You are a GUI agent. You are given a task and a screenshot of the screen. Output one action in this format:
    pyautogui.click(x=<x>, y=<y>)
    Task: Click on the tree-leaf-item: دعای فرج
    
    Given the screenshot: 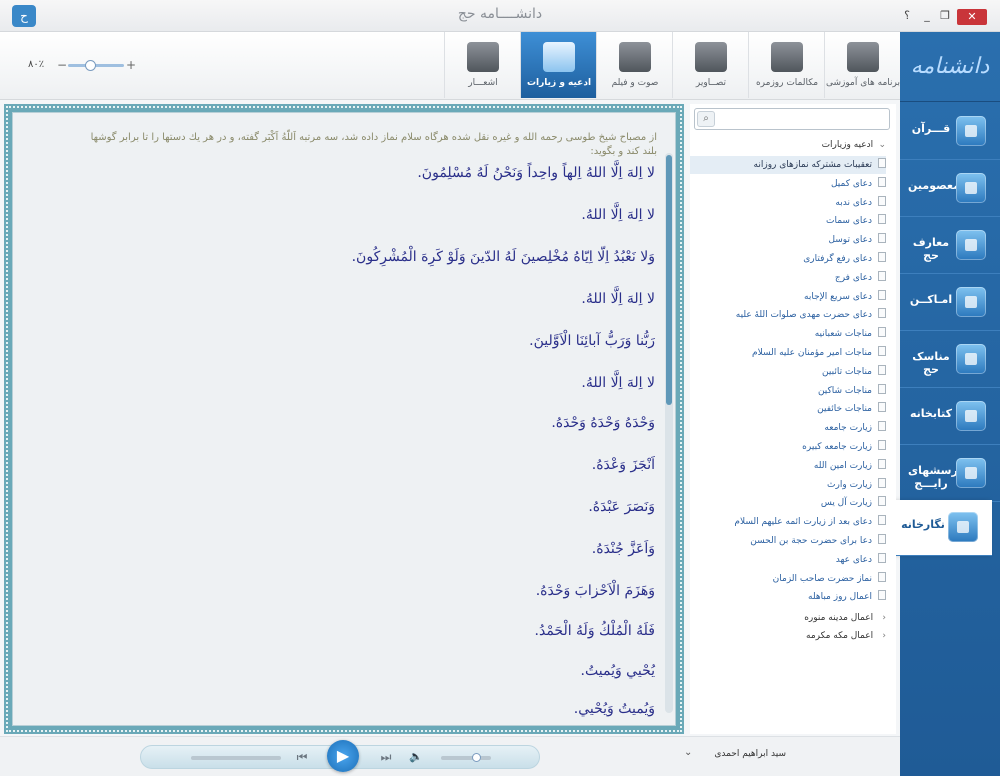 What is the action you would take?
    pyautogui.click(x=788, y=278)
    